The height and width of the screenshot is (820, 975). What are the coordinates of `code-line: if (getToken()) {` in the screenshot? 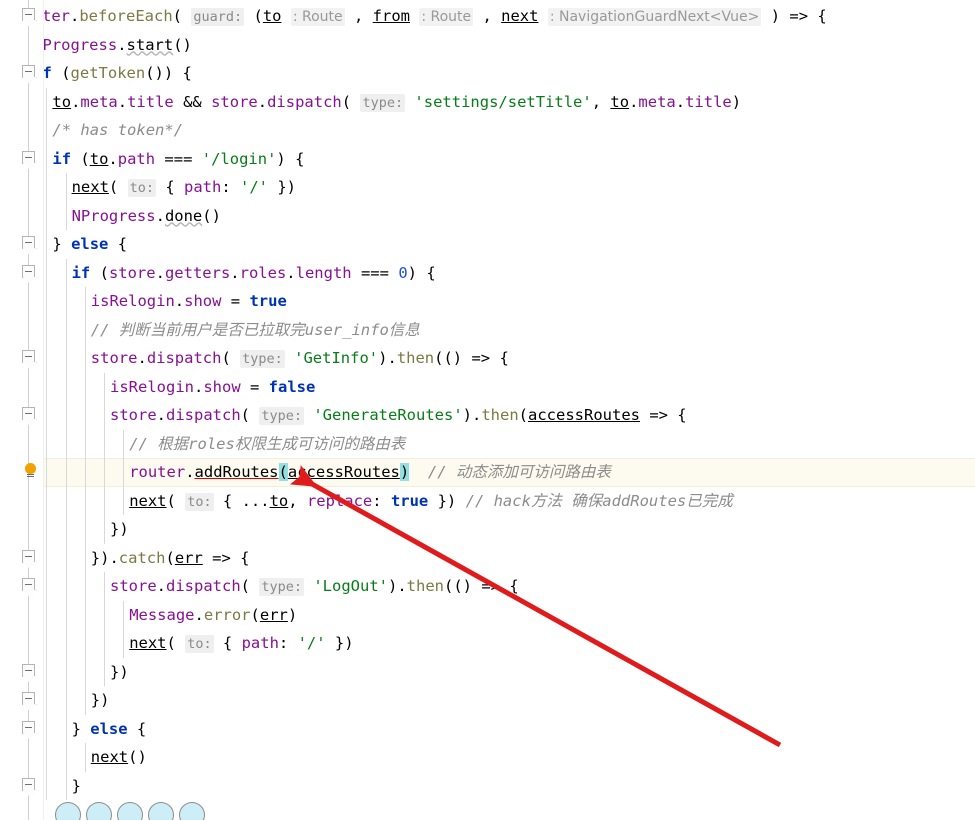 It's located at (112, 73).